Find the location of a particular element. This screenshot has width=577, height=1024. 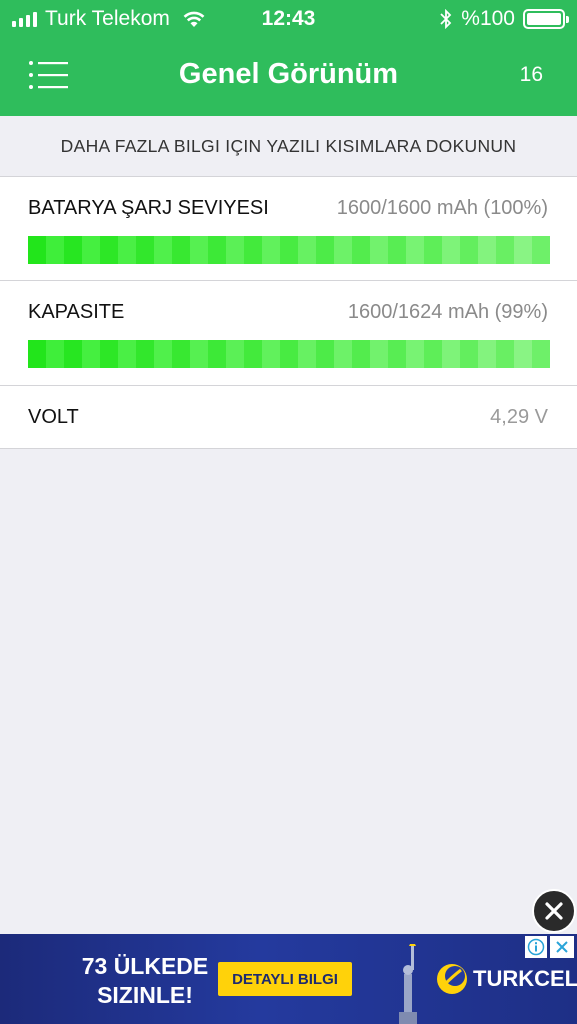

list-item-capacity: KAPASITE 1600/1624 mAh (99%) is located at coordinates (288, 333).